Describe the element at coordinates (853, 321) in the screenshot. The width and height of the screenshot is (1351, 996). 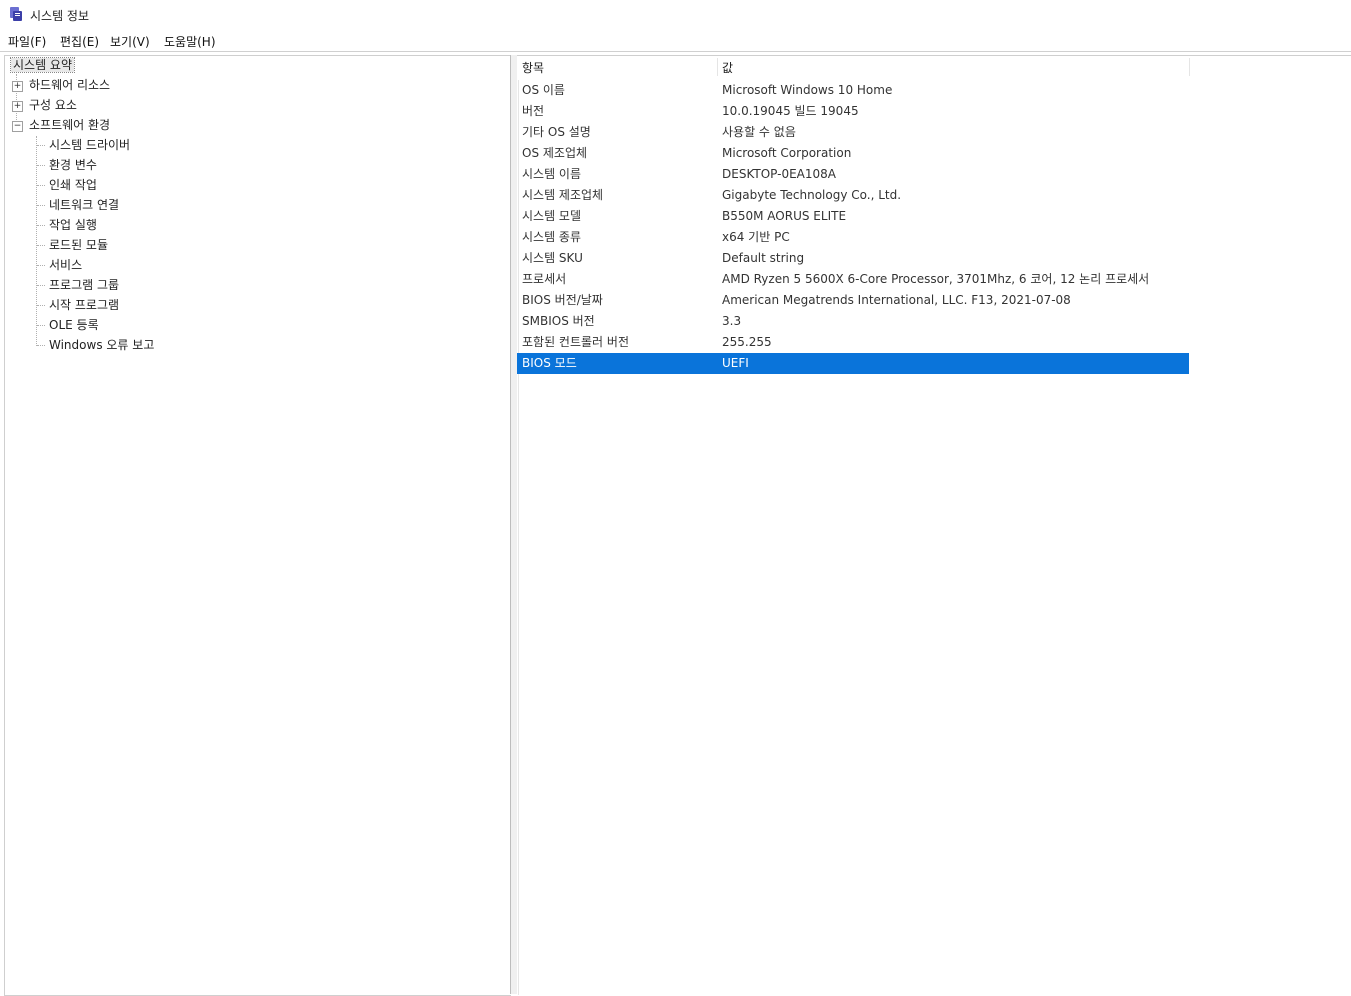
I see `table-row: SMBIOS 버전 3.3` at that location.